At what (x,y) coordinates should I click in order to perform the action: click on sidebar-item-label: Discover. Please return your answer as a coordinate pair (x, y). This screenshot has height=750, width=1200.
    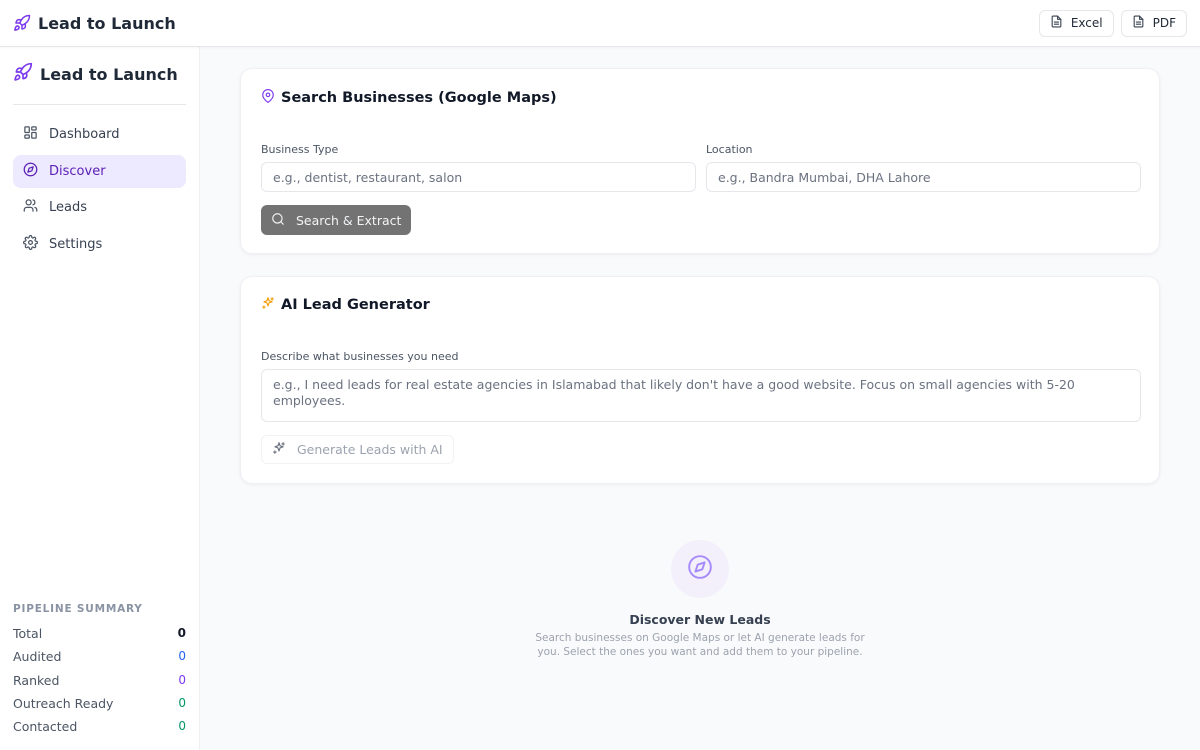
    Looking at the image, I should click on (77, 171).